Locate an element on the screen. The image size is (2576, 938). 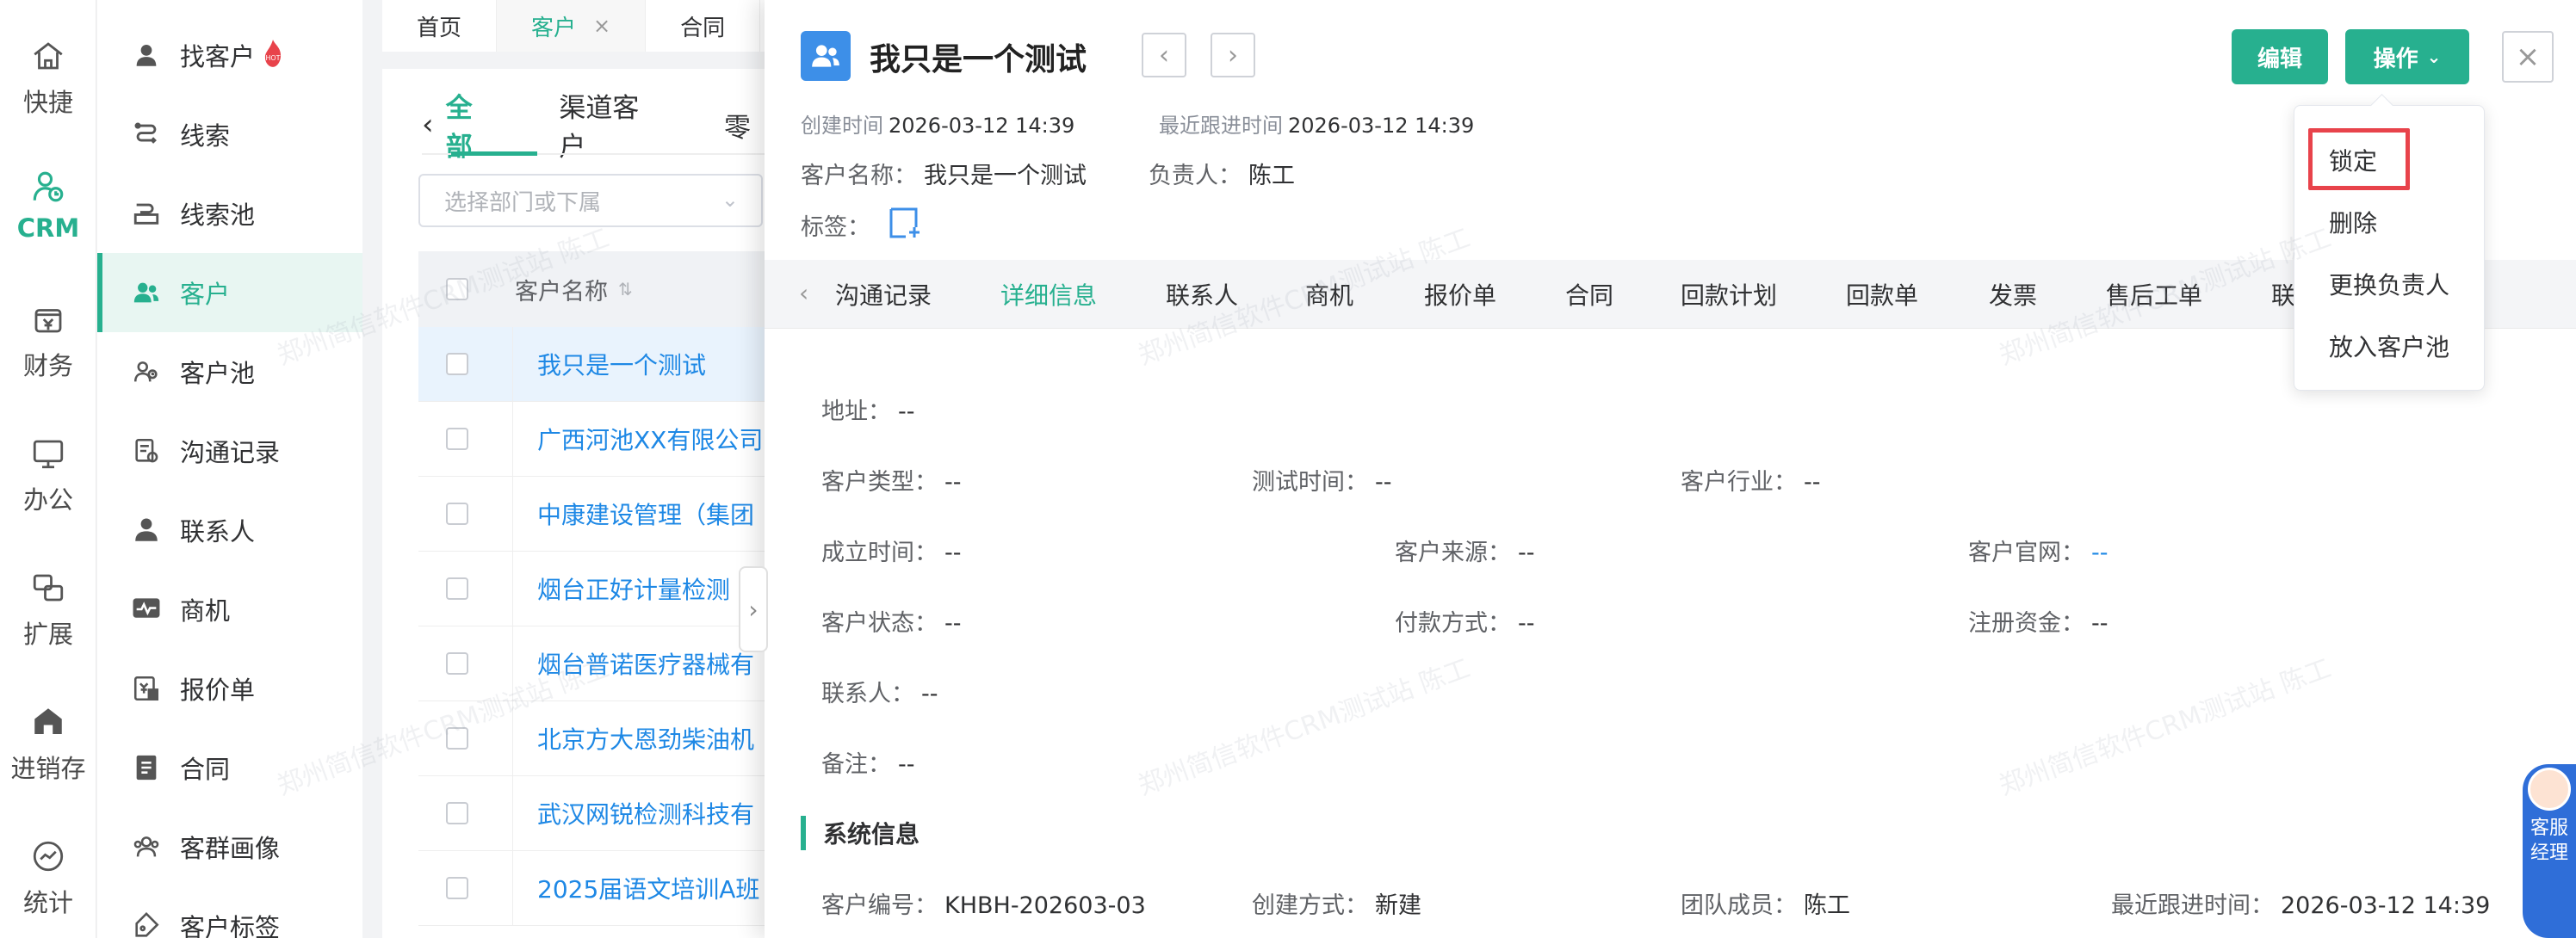
field-value: 我只是一个测试 is located at coordinates (1005, 176).